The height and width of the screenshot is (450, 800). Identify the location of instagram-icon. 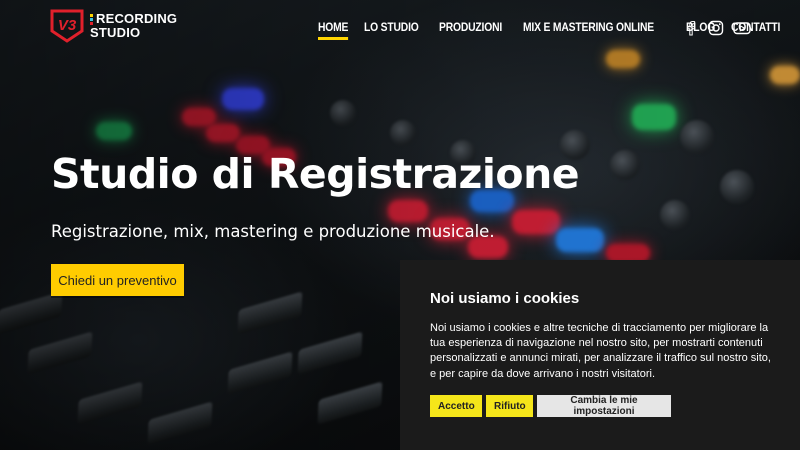
(716, 28).